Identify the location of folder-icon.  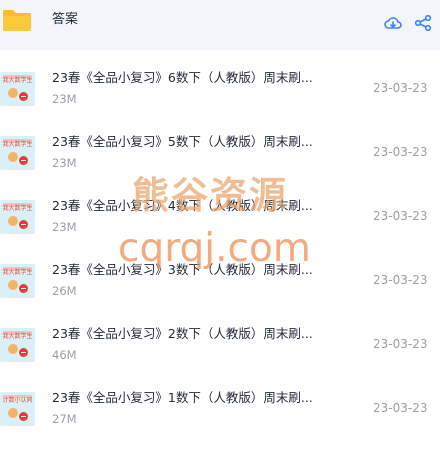
(17, 20).